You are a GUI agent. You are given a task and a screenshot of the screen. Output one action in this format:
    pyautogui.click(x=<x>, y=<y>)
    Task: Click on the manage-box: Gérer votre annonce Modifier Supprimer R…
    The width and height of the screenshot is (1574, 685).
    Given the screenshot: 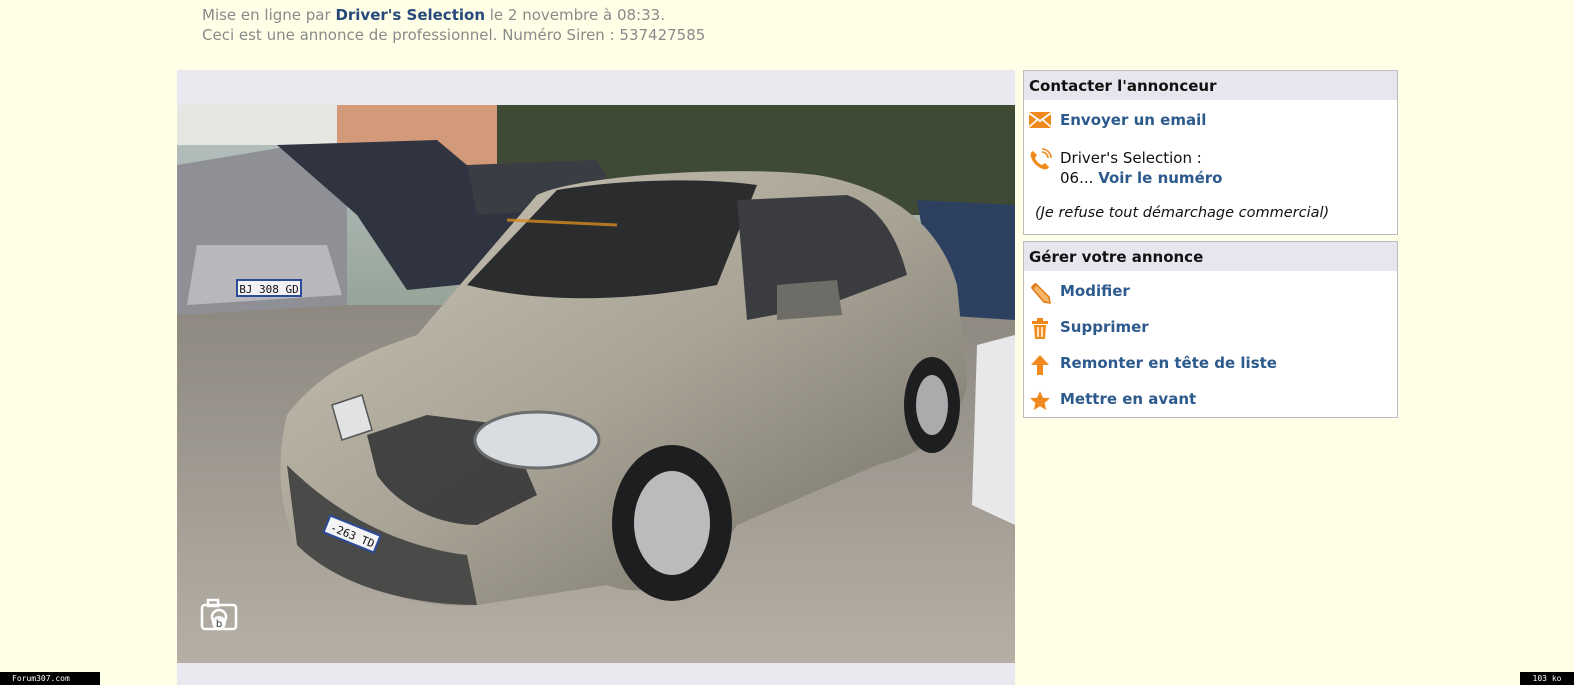 What is the action you would take?
    pyautogui.click(x=1210, y=329)
    